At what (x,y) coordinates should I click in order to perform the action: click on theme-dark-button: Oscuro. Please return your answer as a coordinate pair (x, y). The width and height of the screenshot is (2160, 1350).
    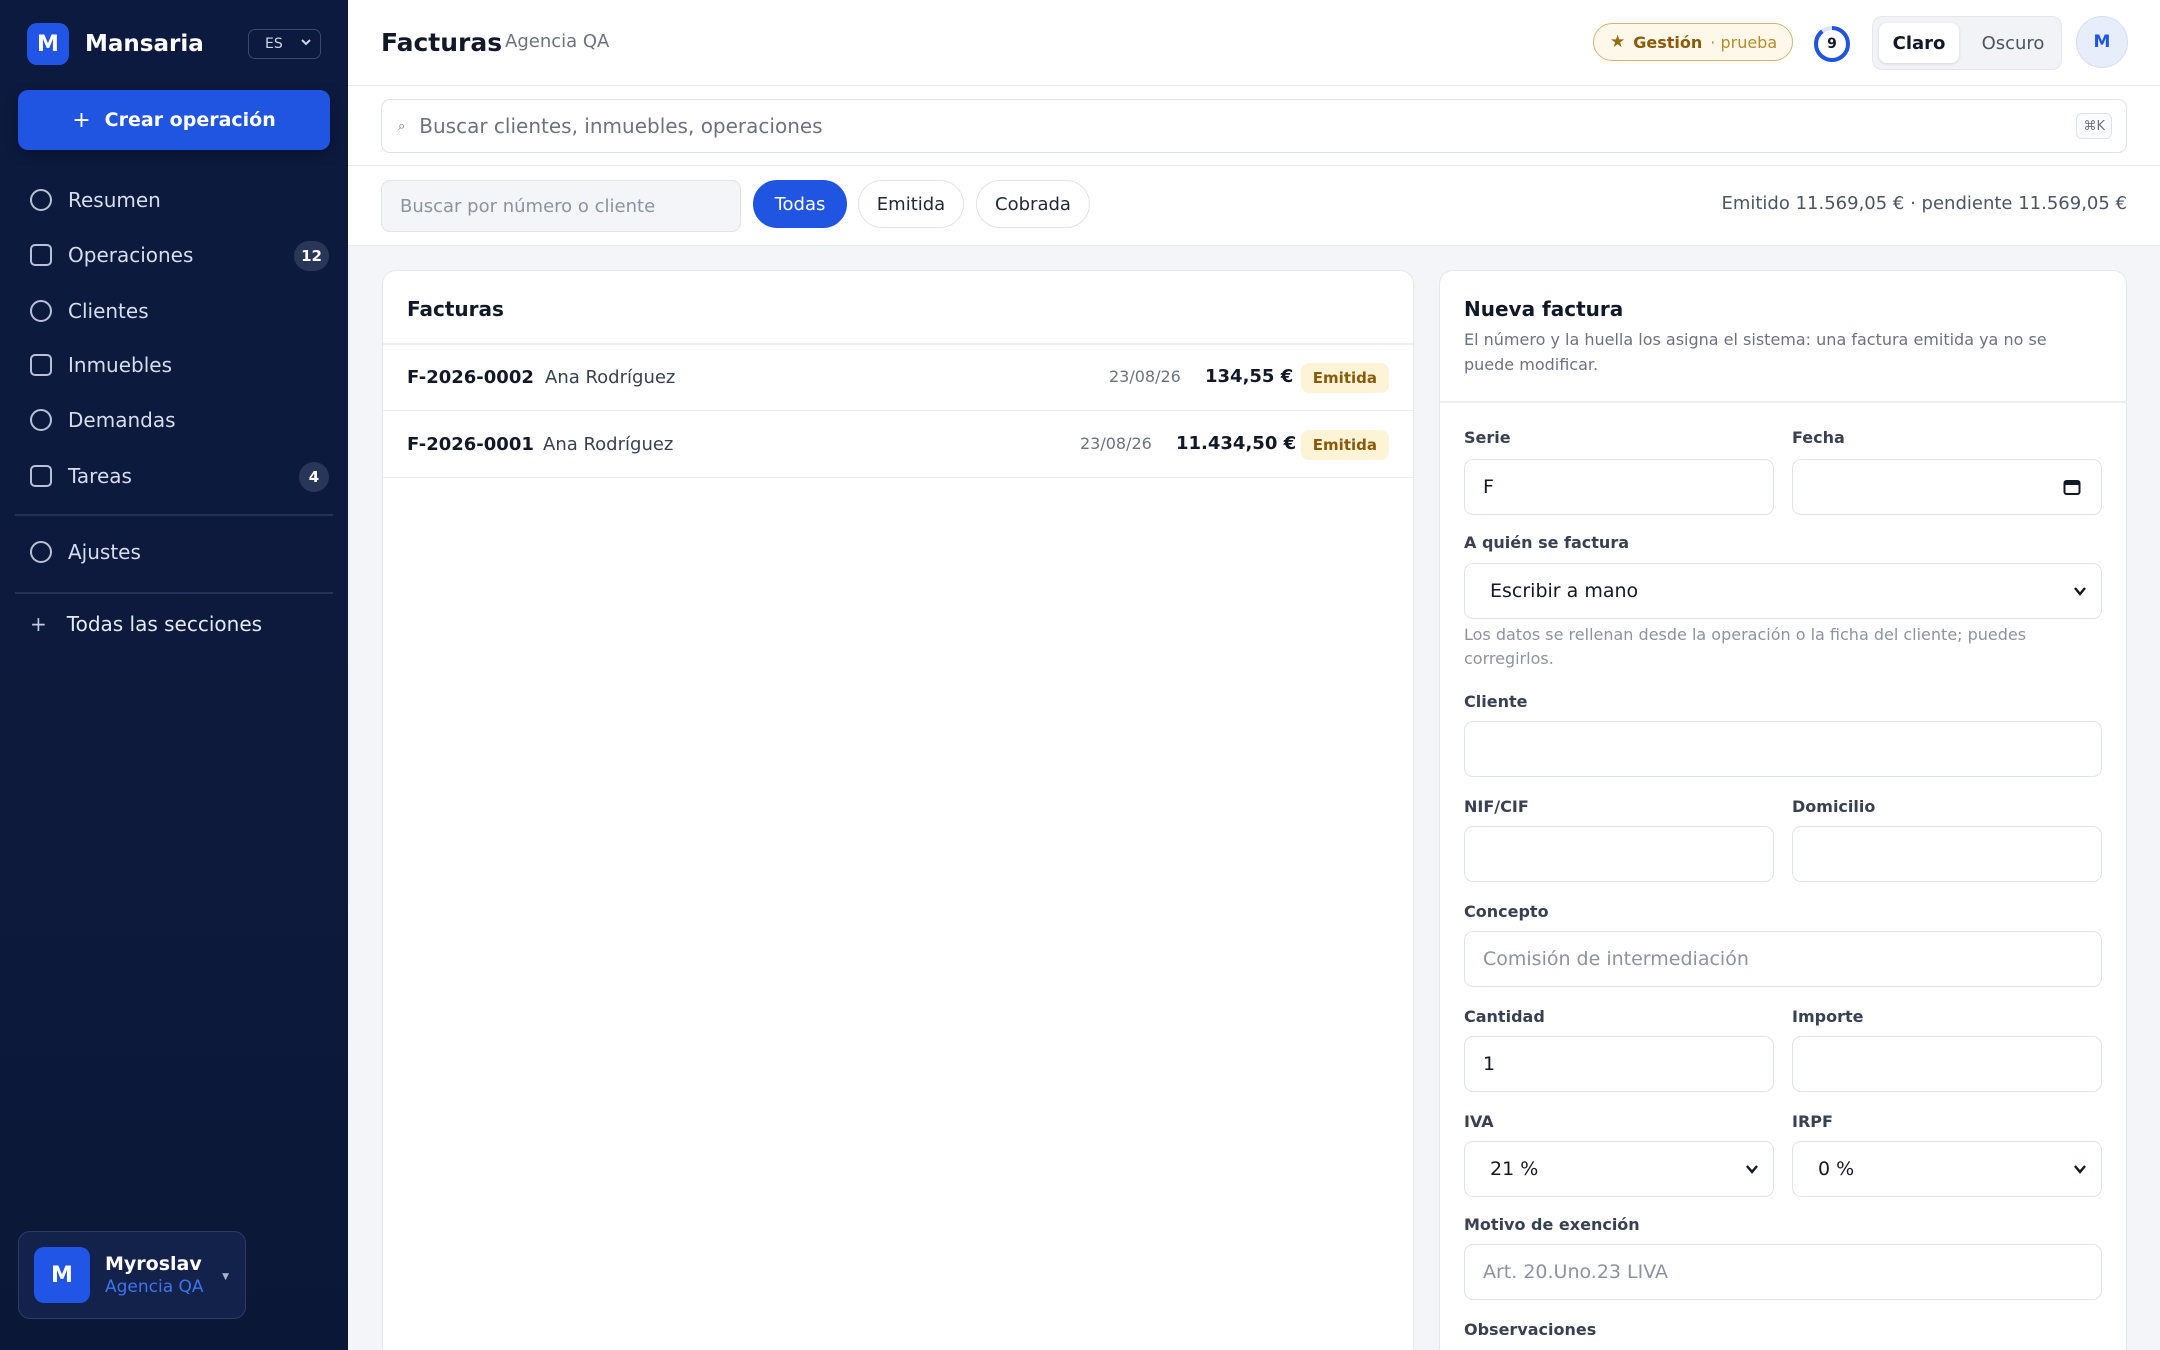
    Looking at the image, I should click on (2013, 43).